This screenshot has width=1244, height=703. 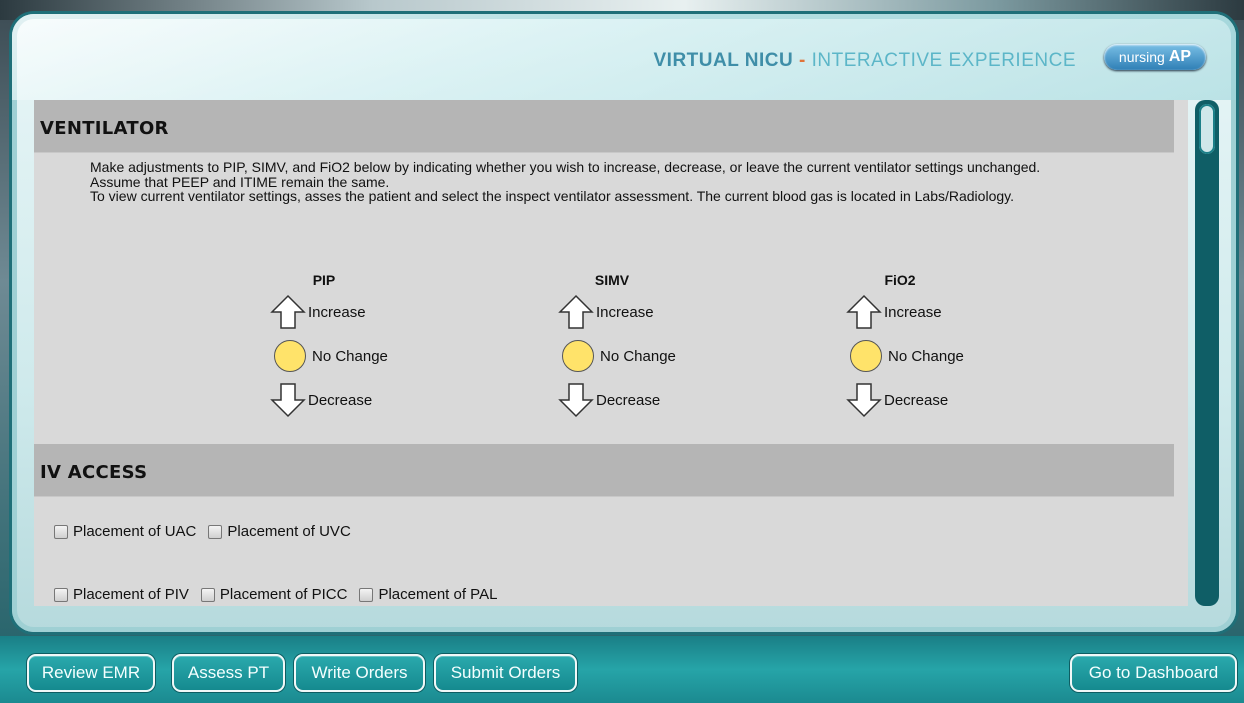 I want to click on pip-label: PIP, so click(x=324, y=280).